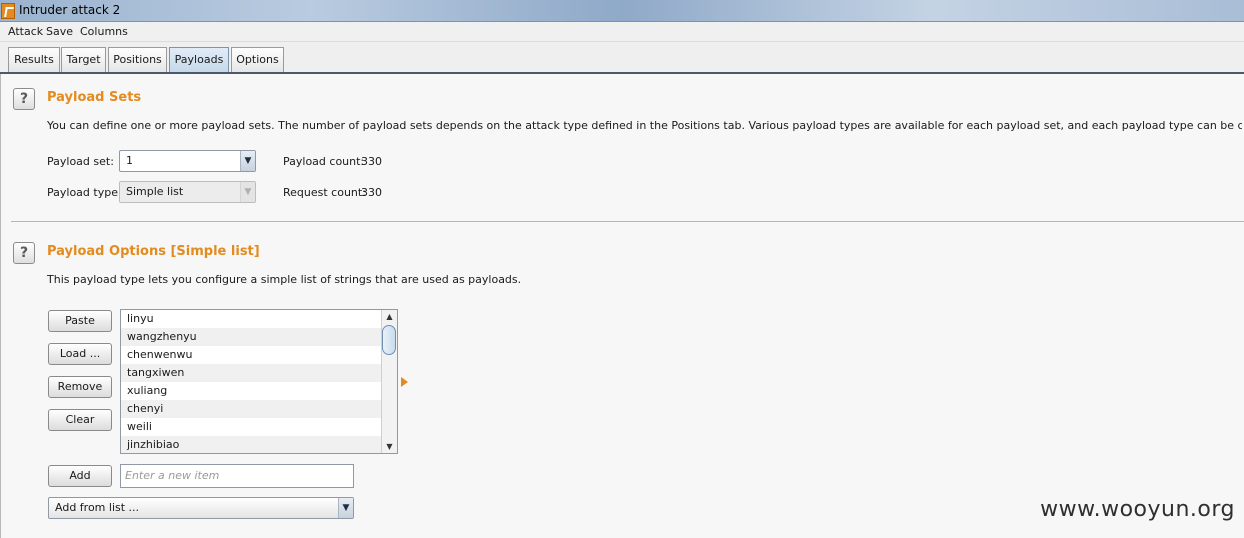 Image resolution: width=1244 pixels, height=538 pixels. Describe the element at coordinates (389, 340) in the screenshot. I see `scrollbar-thumb` at that location.